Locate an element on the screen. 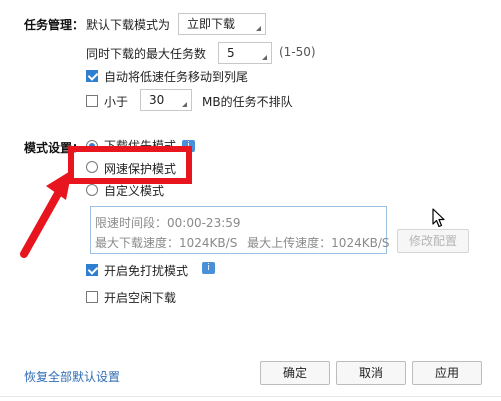  ok-button: 确定 is located at coordinates (295, 373).